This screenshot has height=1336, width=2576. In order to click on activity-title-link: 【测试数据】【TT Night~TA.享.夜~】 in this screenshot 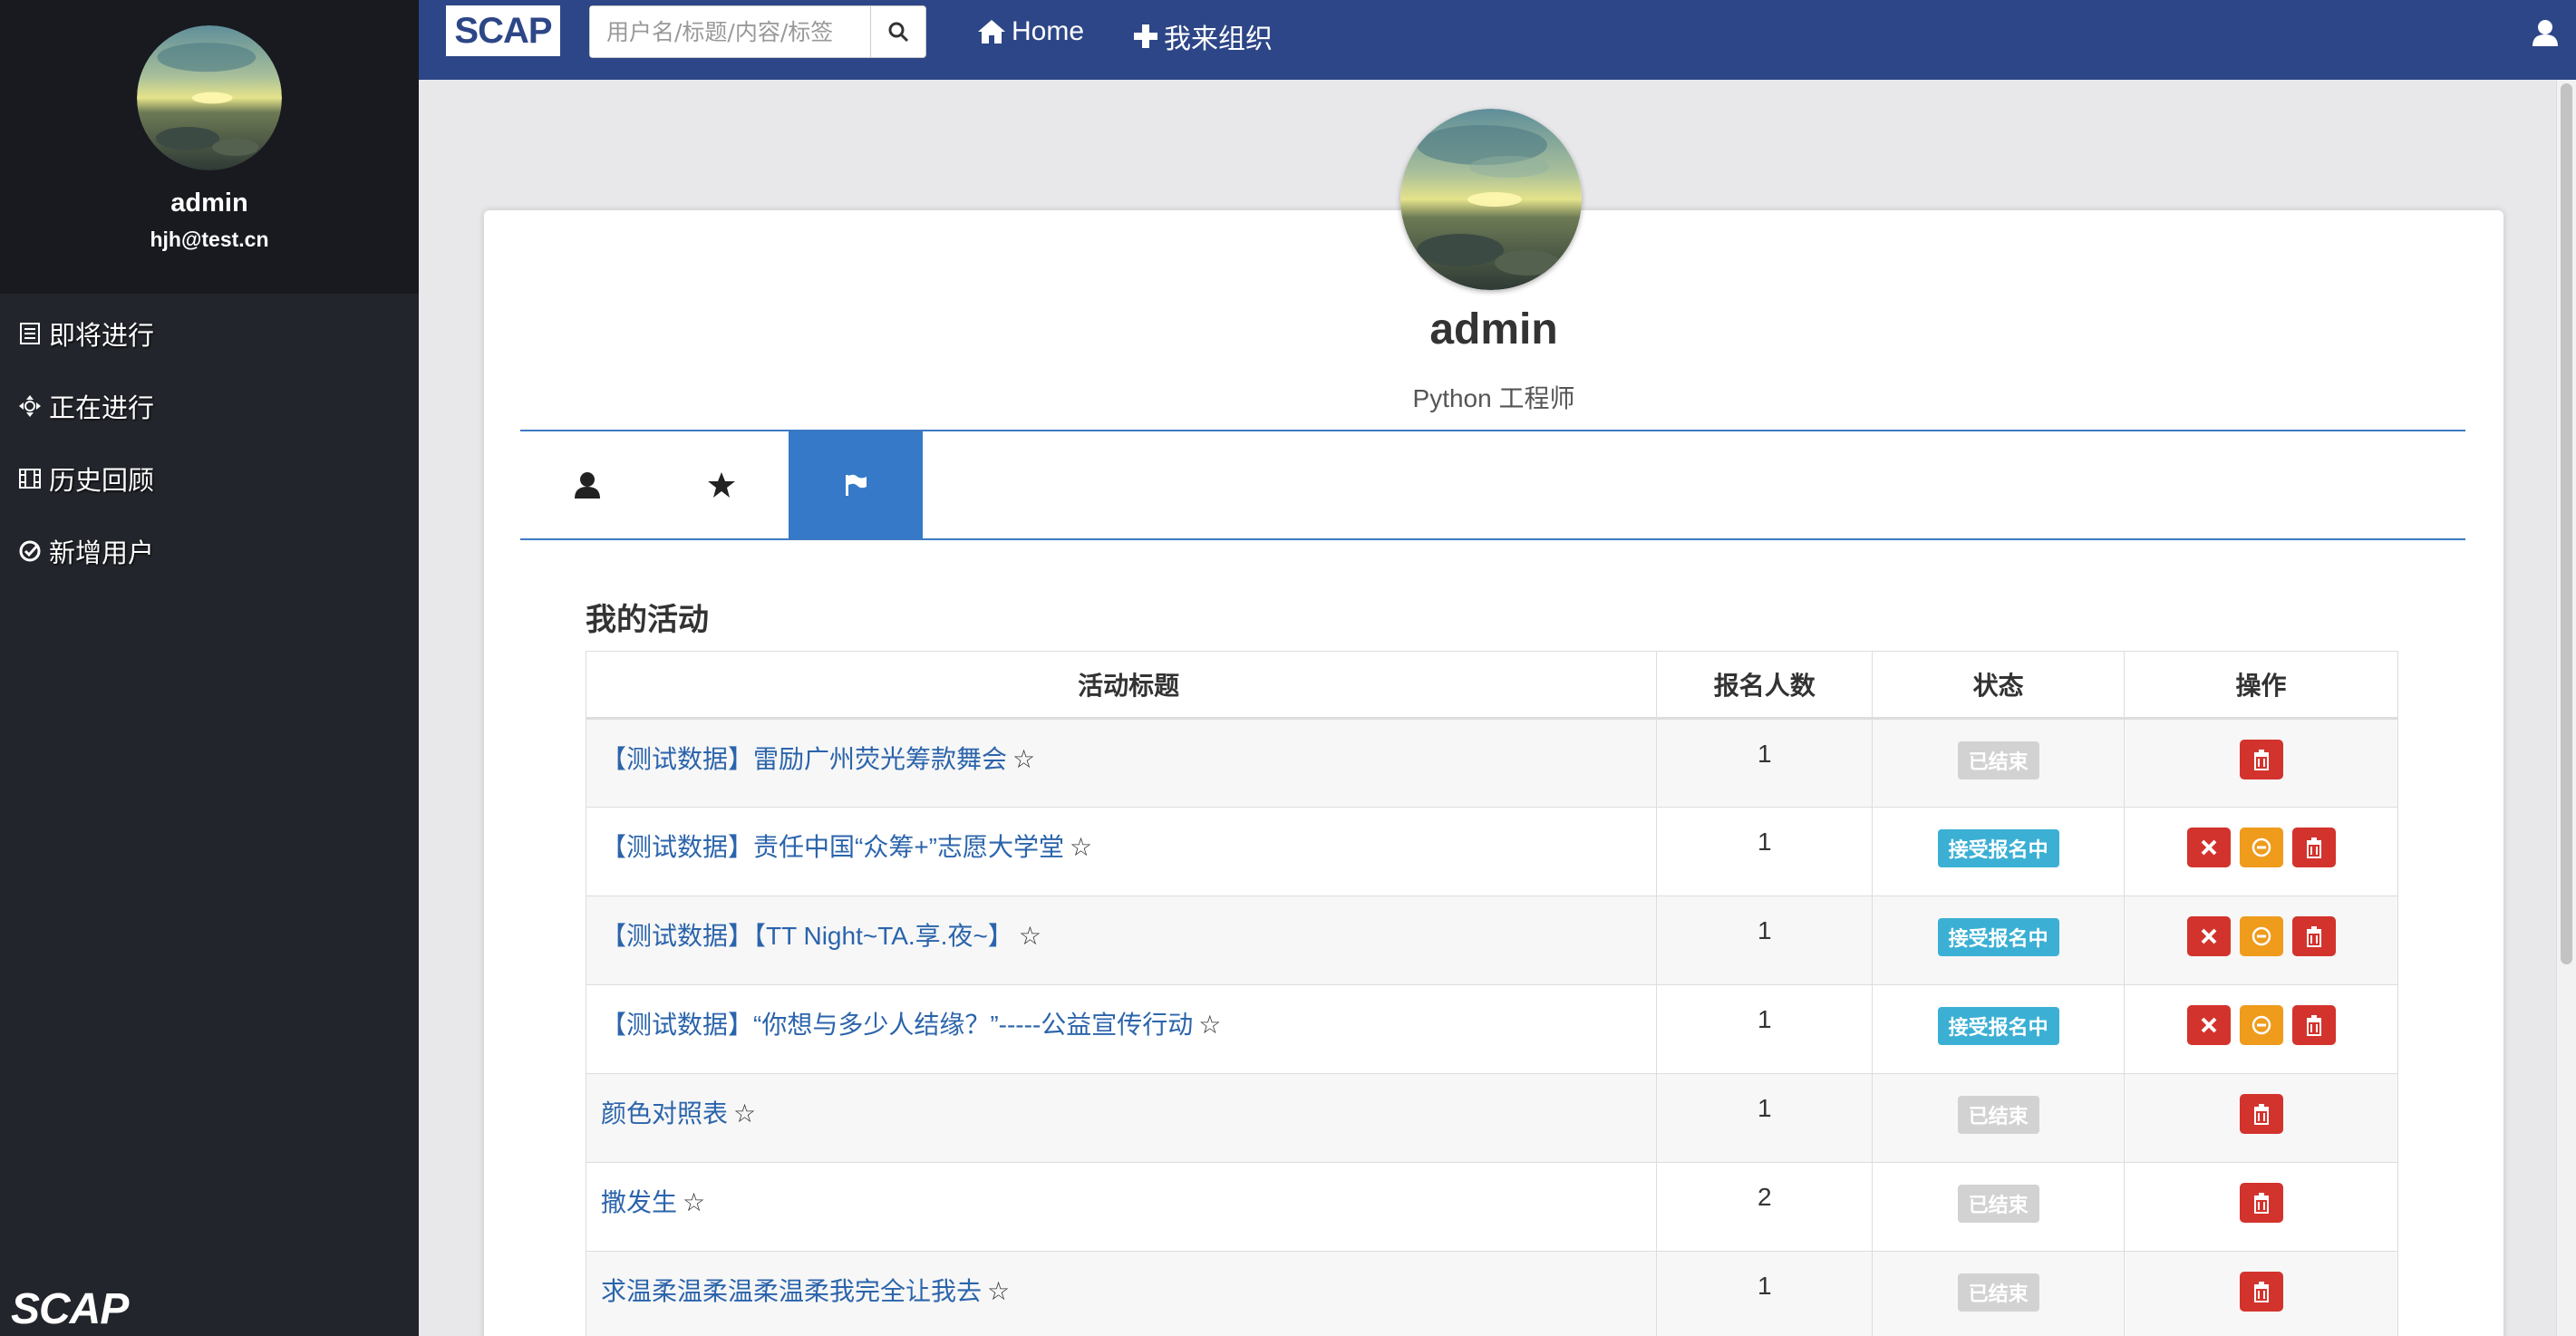, I will do `click(807, 936)`.